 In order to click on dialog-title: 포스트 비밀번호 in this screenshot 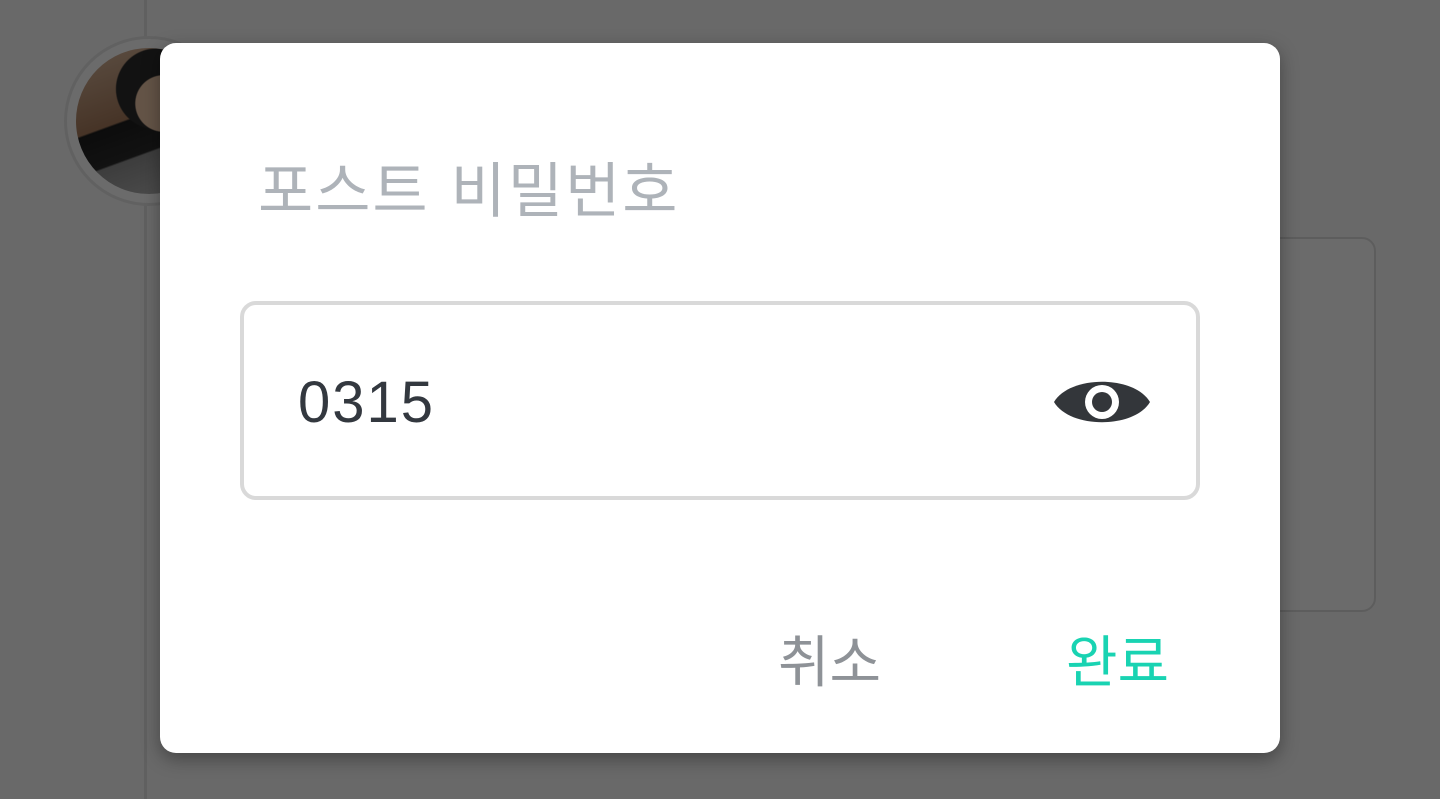, I will do `click(469, 192)`.